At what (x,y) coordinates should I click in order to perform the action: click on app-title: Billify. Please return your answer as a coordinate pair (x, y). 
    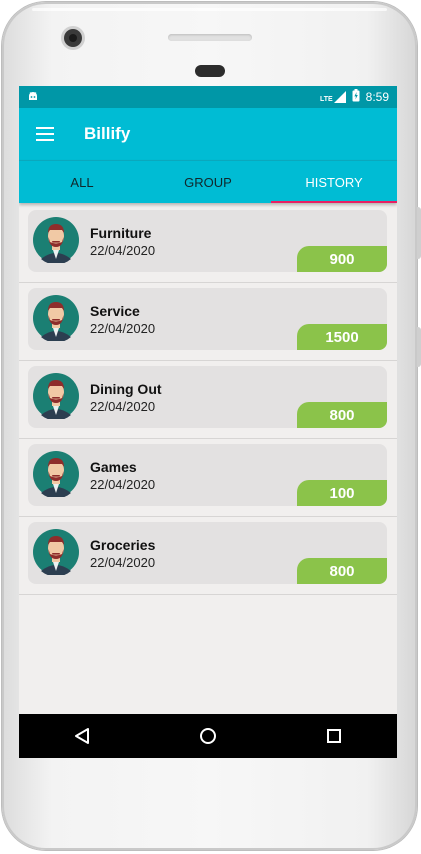
    Looking at the image, I should click on (107, 133).